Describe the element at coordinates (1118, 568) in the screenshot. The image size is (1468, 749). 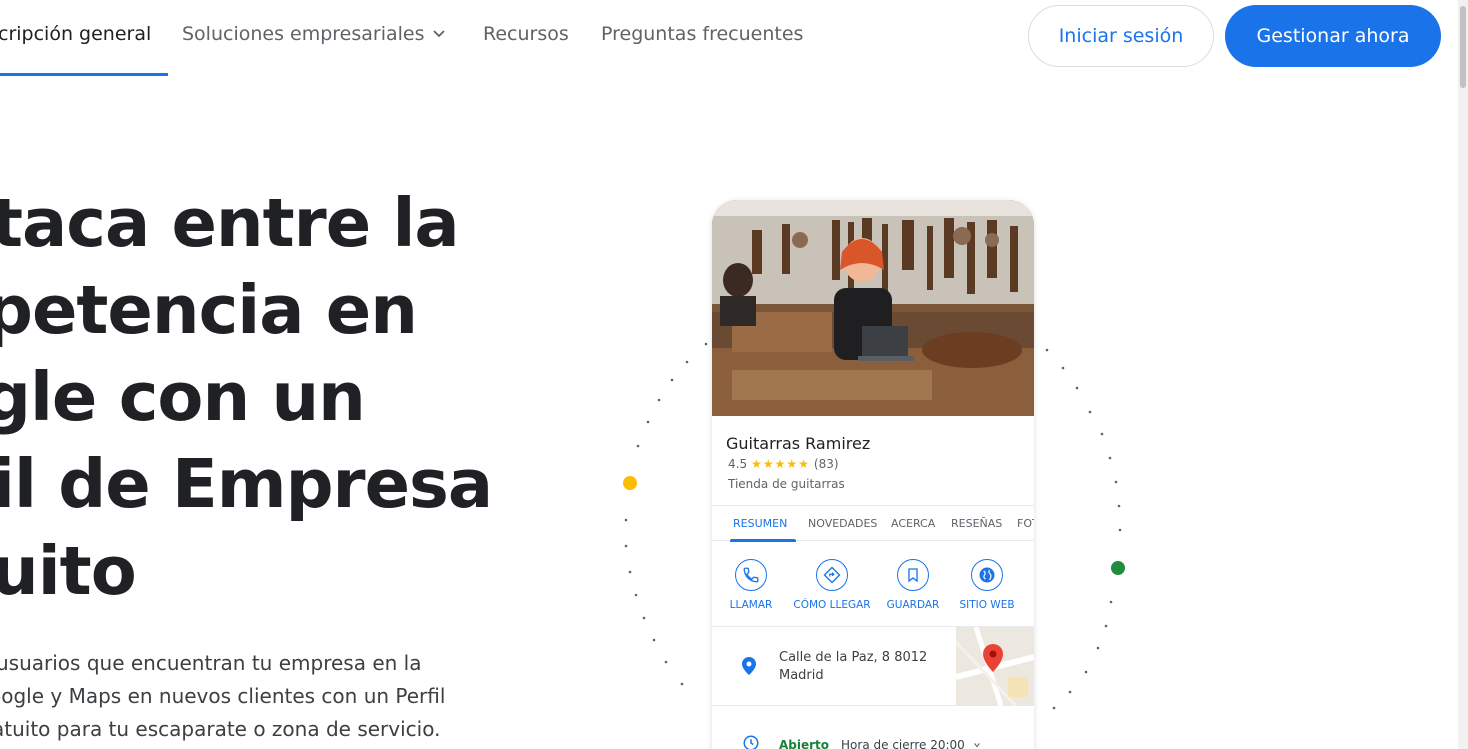
I see `orbit-green-dot` at that location.